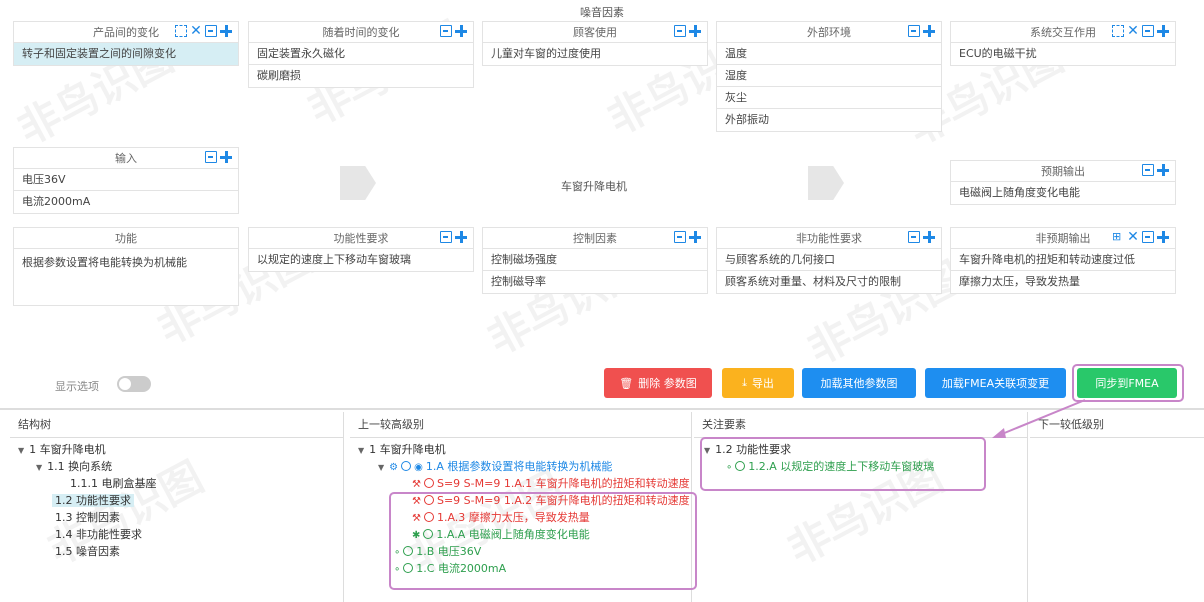 The width and height of the screenshot is (1204, 602). I want to click on list-item: 温度, so click(829, 54).